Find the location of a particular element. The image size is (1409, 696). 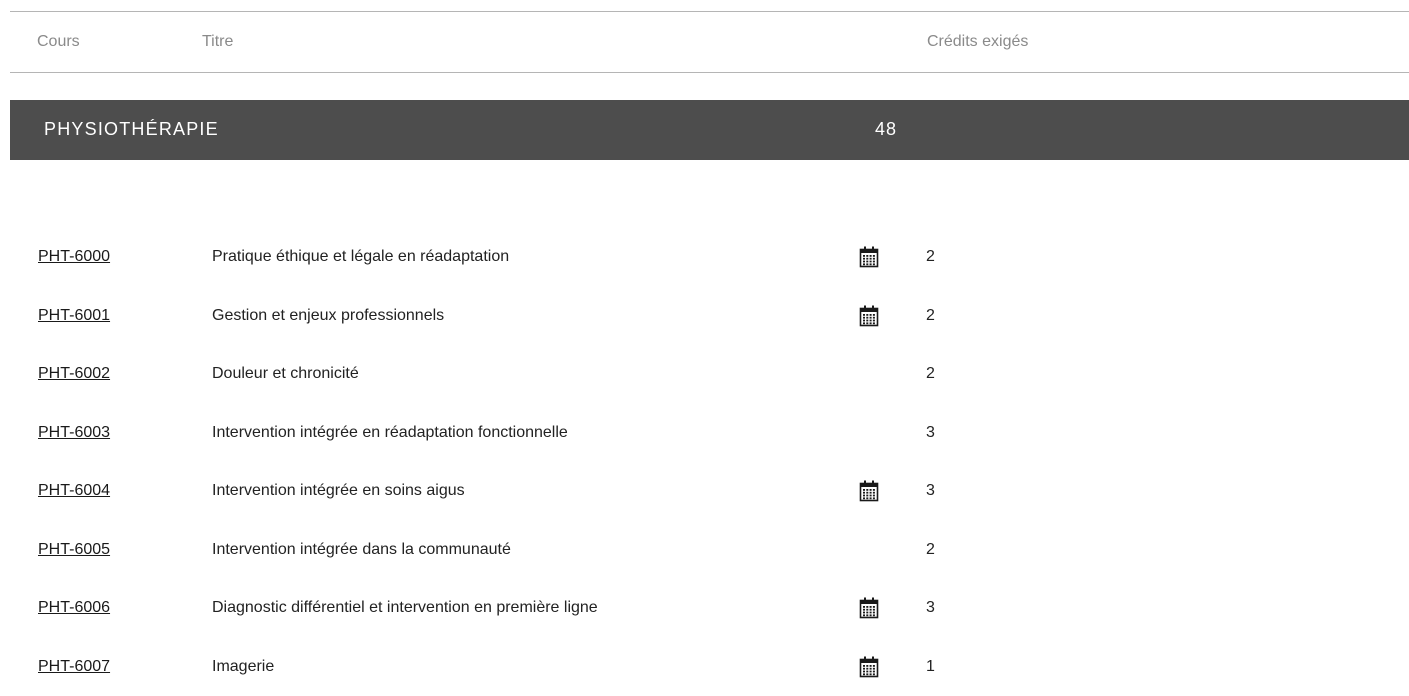

course-title: Intervention intégrée dans la communauté is located at coordinates (361, 550).